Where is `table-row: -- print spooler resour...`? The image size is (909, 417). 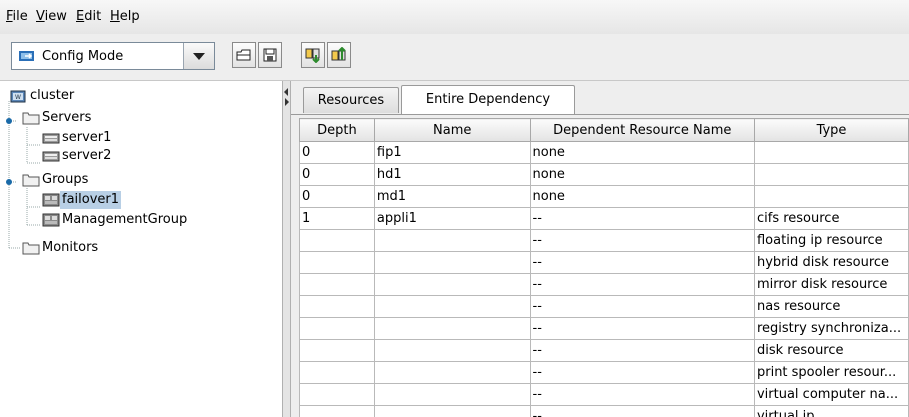 table-row: -- print spooler resour... is located at coordinates (604, 372).